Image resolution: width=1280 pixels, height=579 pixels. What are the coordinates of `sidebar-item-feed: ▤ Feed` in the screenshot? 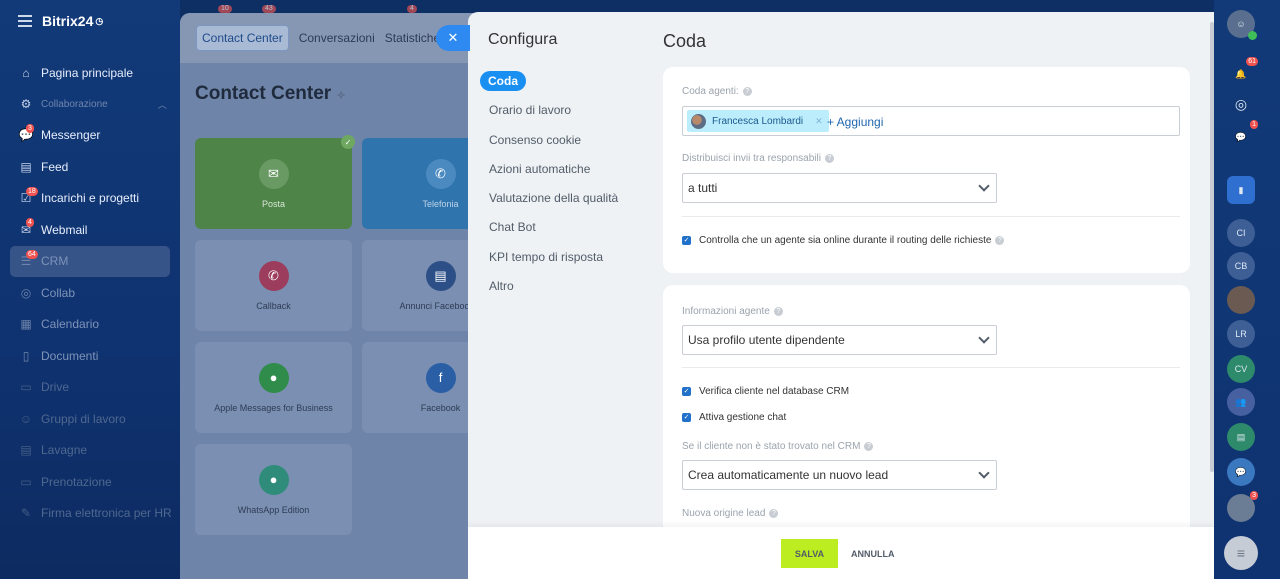 It's located at (90, 167).